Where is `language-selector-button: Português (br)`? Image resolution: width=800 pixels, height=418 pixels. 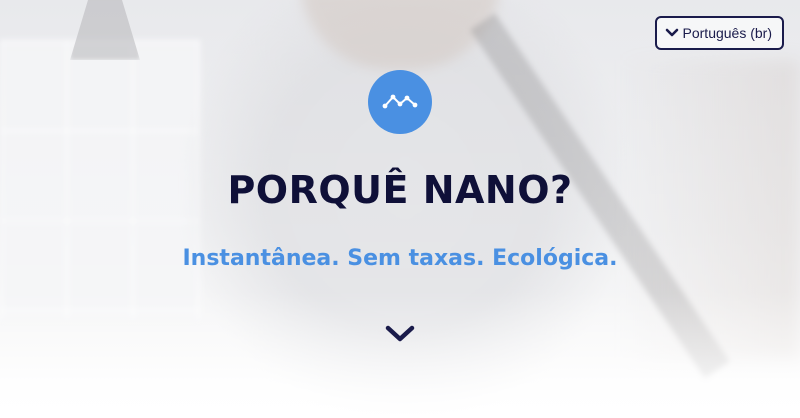
language-selector-button: Português (br) is located at coordinates (719, 33).